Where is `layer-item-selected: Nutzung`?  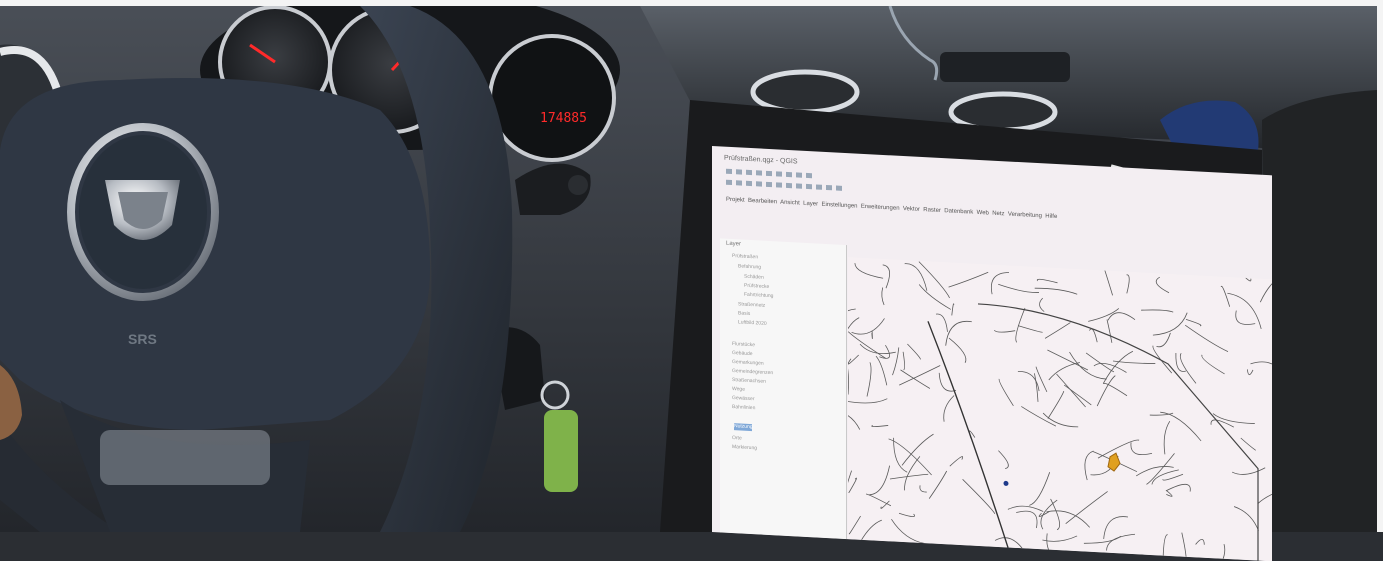
layer-item-selected: Nutzung is located at coordinates (743, 427).